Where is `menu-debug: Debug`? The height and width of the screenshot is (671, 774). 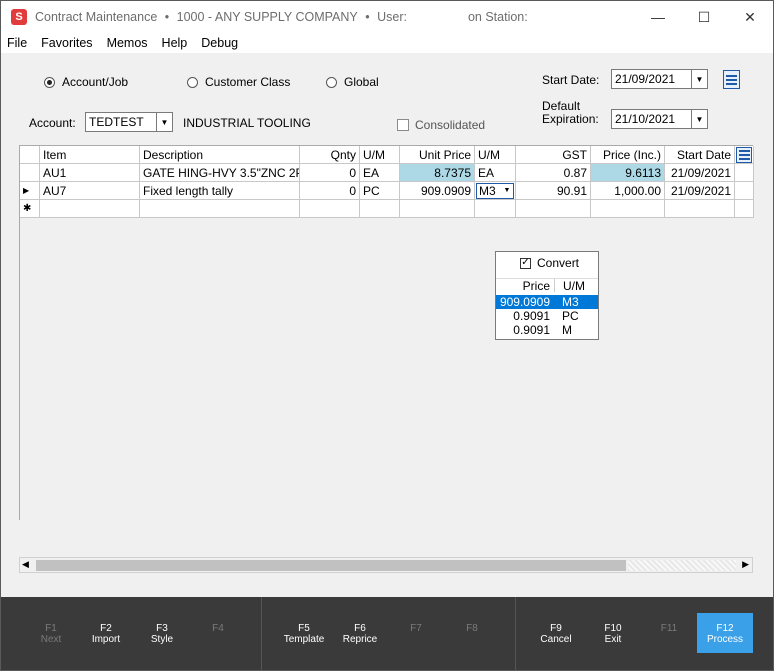 menu-debug: Debug is located at coordinates (219, 43).